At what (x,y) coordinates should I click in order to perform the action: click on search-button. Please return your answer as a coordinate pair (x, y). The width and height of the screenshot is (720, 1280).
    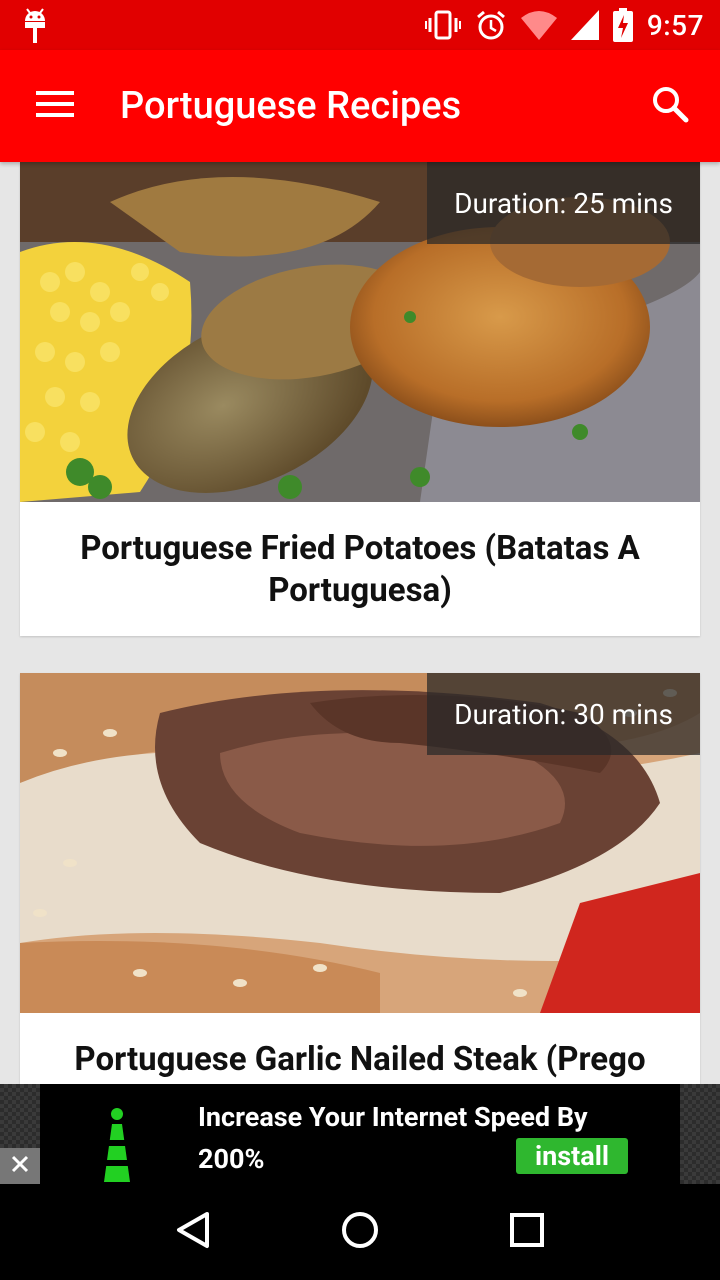
    Looking at the image, I should click on (670, 106).